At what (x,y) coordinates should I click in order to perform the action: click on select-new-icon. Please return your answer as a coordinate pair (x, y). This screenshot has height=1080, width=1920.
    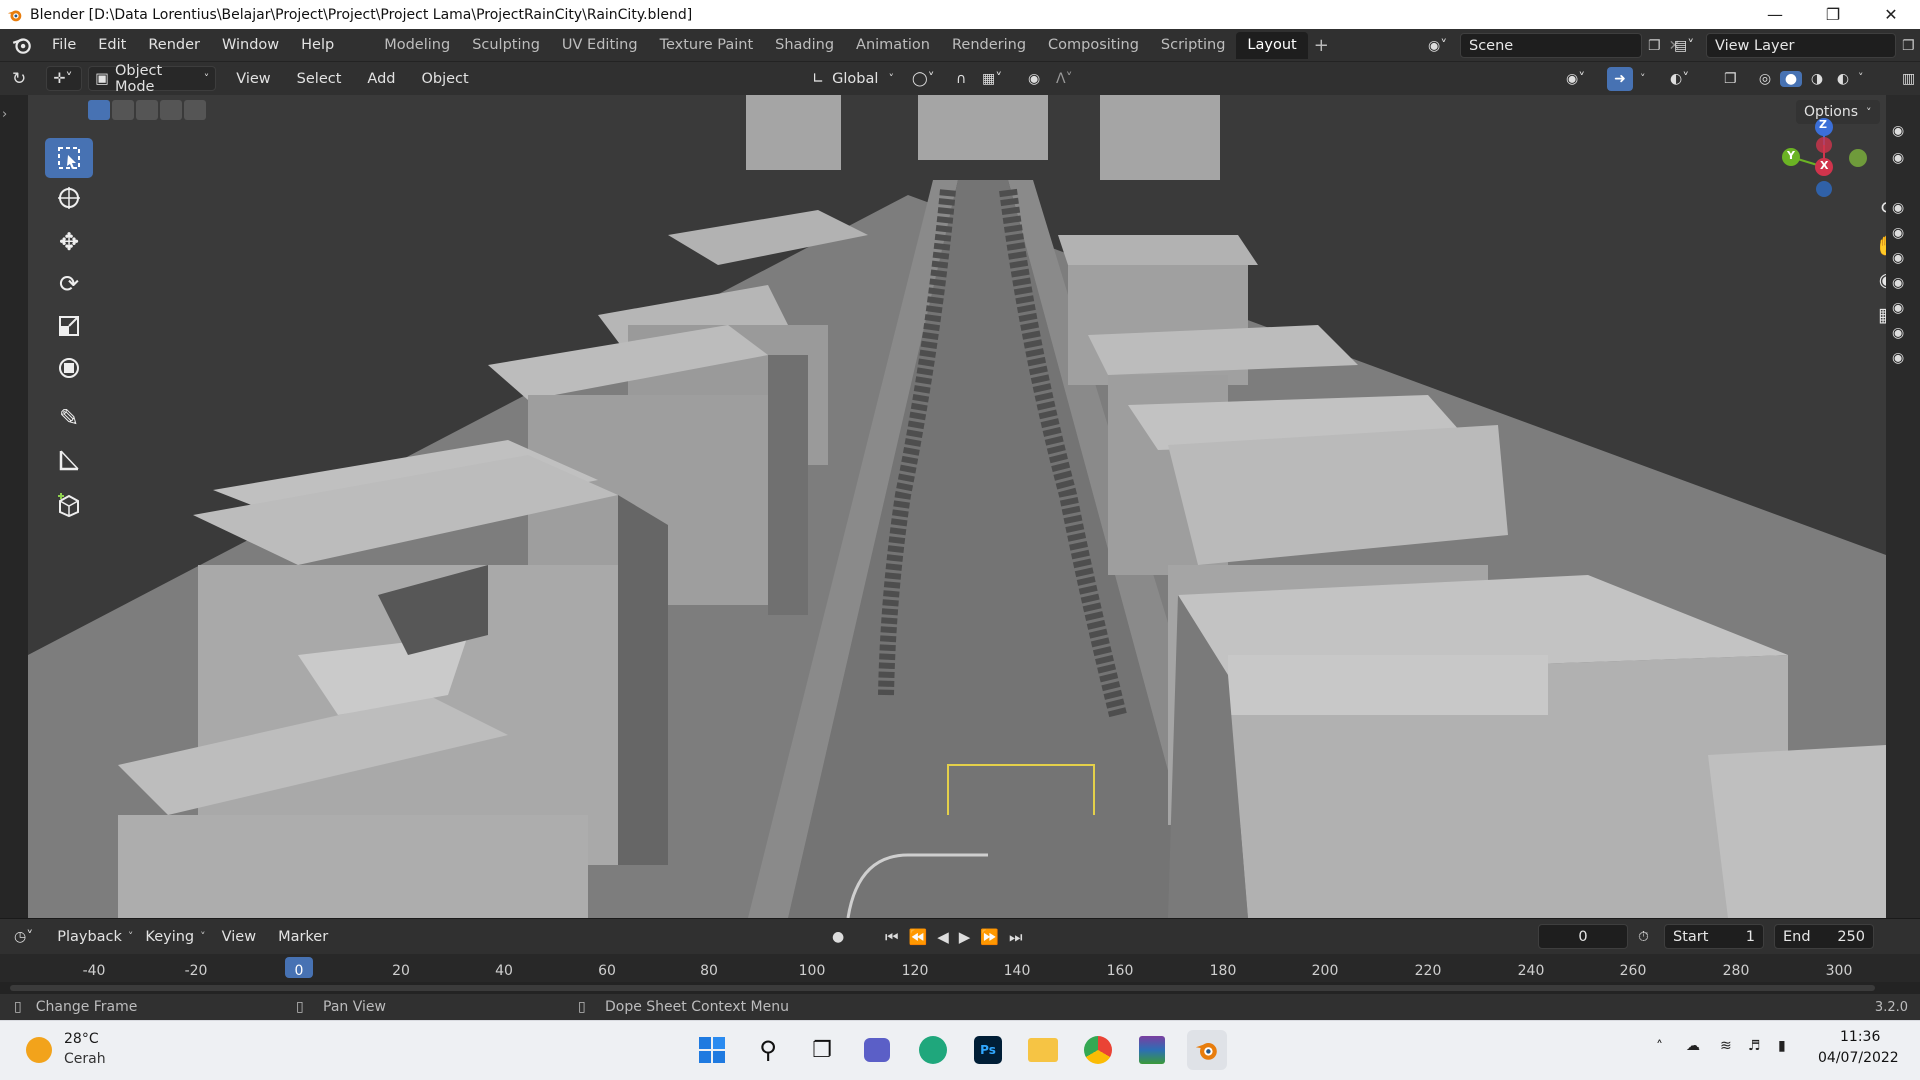
    Looking at the image, I should click on (99, 110).